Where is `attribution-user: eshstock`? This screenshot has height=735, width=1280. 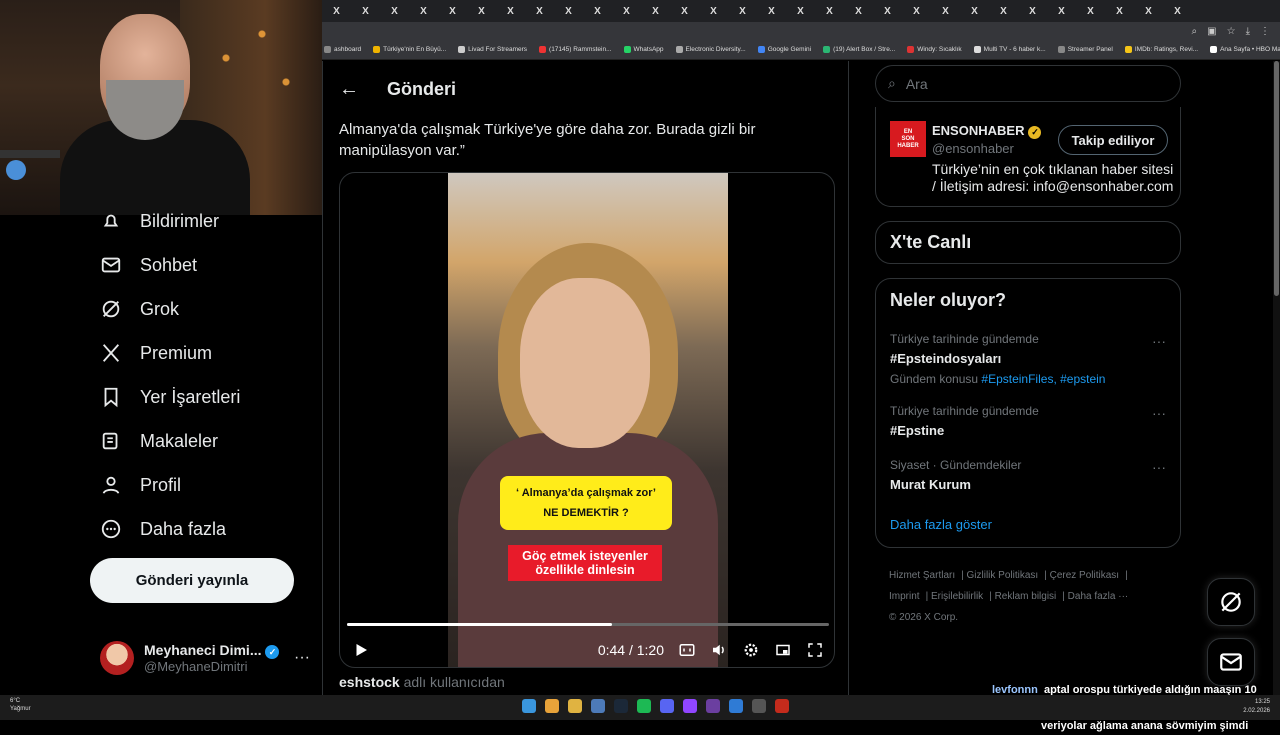 attribution-user: eshstock is located at coordinates (369, 682).